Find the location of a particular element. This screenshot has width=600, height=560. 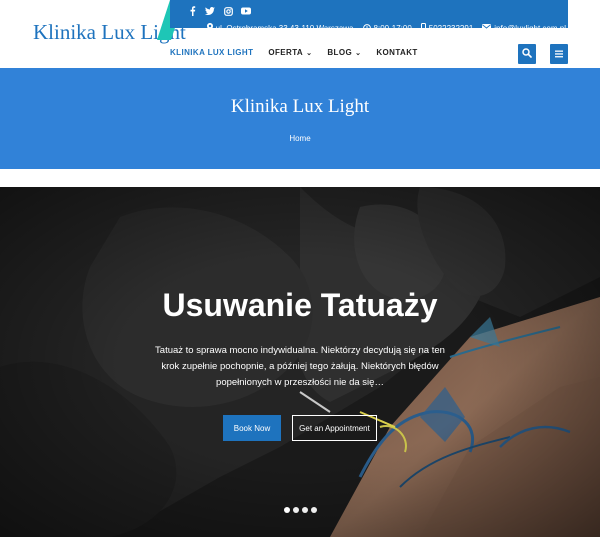

phone-text: 5022232291 is located at coordinates (451, 28).